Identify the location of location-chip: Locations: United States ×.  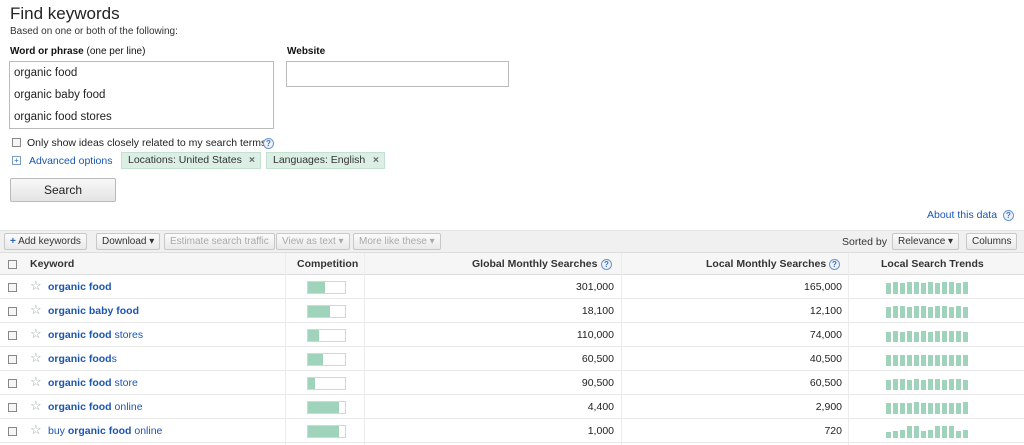
(191, 160).